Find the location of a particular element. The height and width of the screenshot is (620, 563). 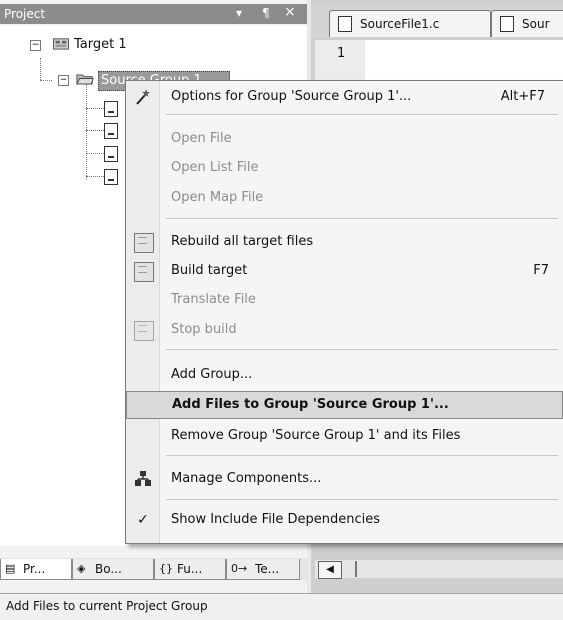

project-pane-header: Project ▾ ¶ × is located at coordinates (153, 14).